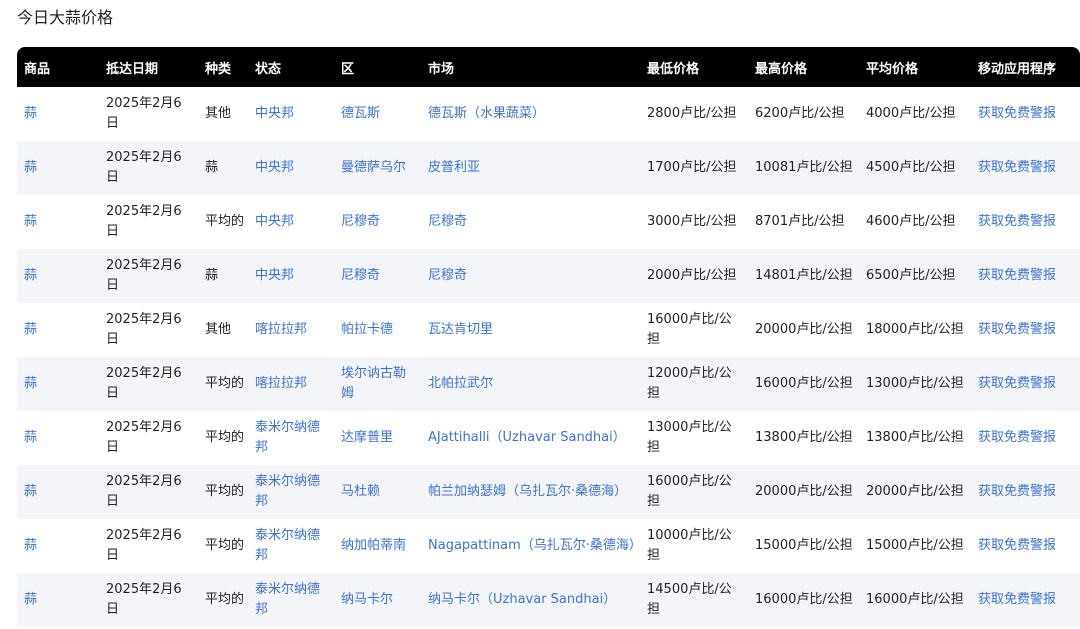 The height and width of the screenshot is (629, 1080). Describe the element at coordinates (373, 167) in the screenshot. I see `district-link: 曼德萨乌尔` at that location.